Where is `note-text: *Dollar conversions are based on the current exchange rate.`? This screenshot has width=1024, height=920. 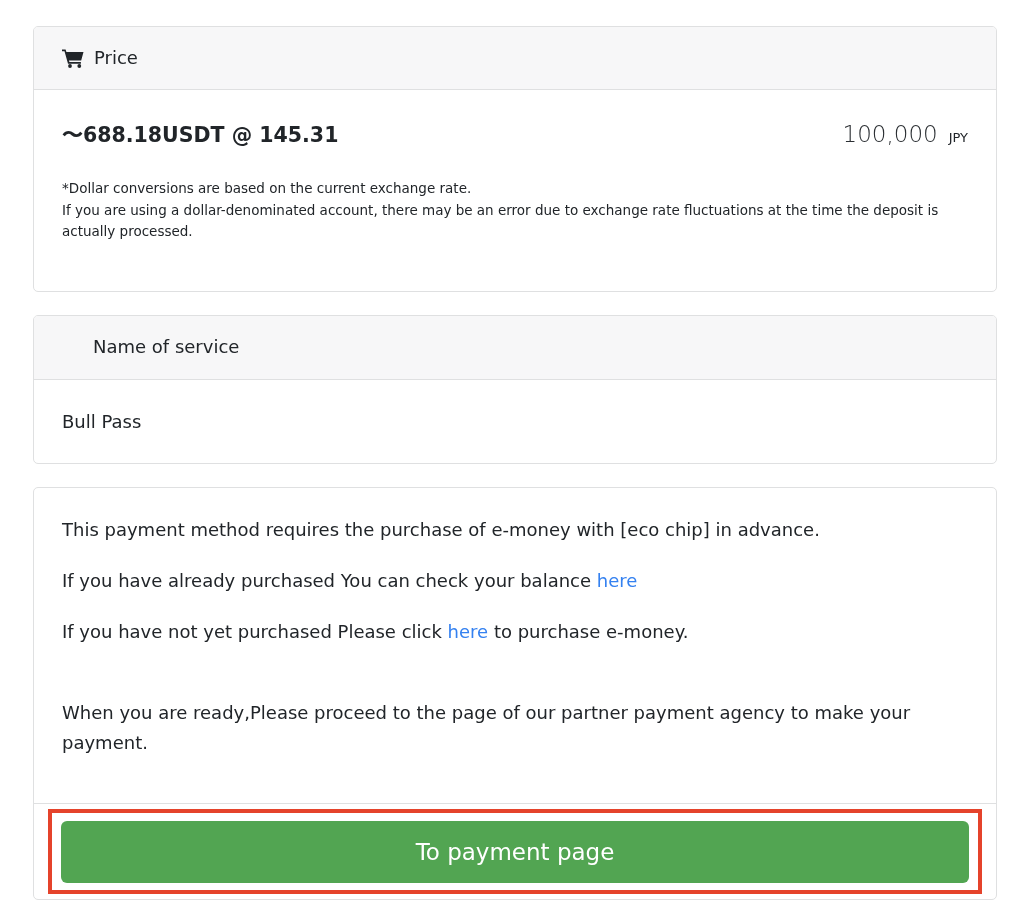
note-text: *Dollar conversions are based on the current exchange rate. is located at coordinates (267, 188).